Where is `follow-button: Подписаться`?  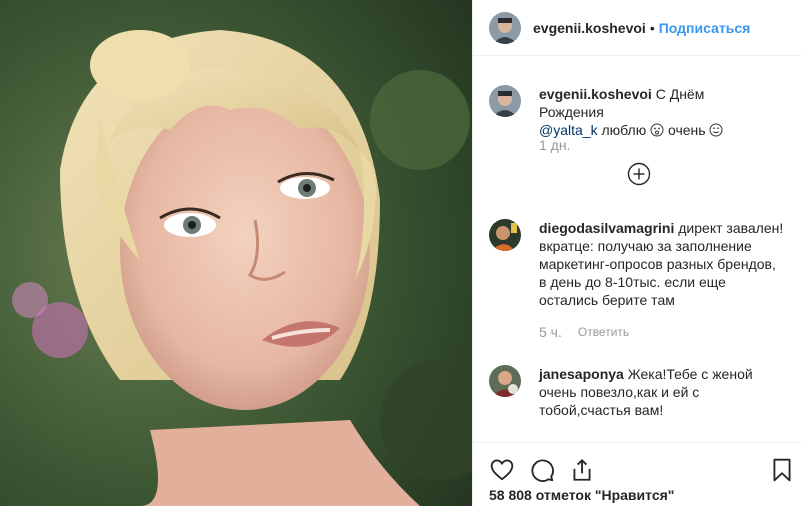
follow-button: Подписаться is located at coordinates (705, 28).